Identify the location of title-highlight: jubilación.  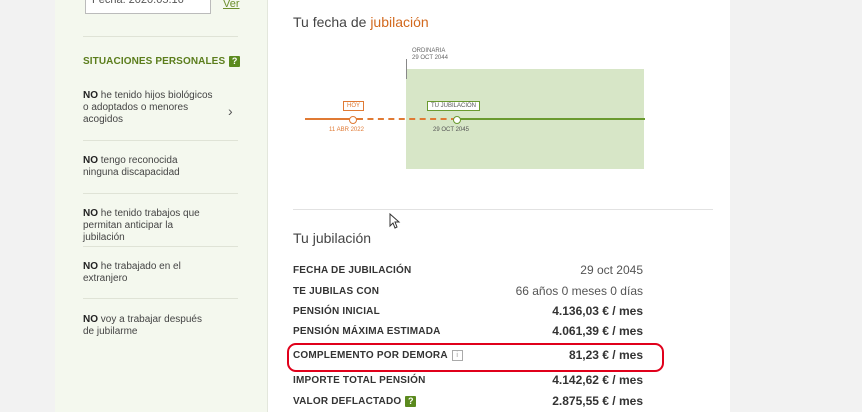
(399, 22).